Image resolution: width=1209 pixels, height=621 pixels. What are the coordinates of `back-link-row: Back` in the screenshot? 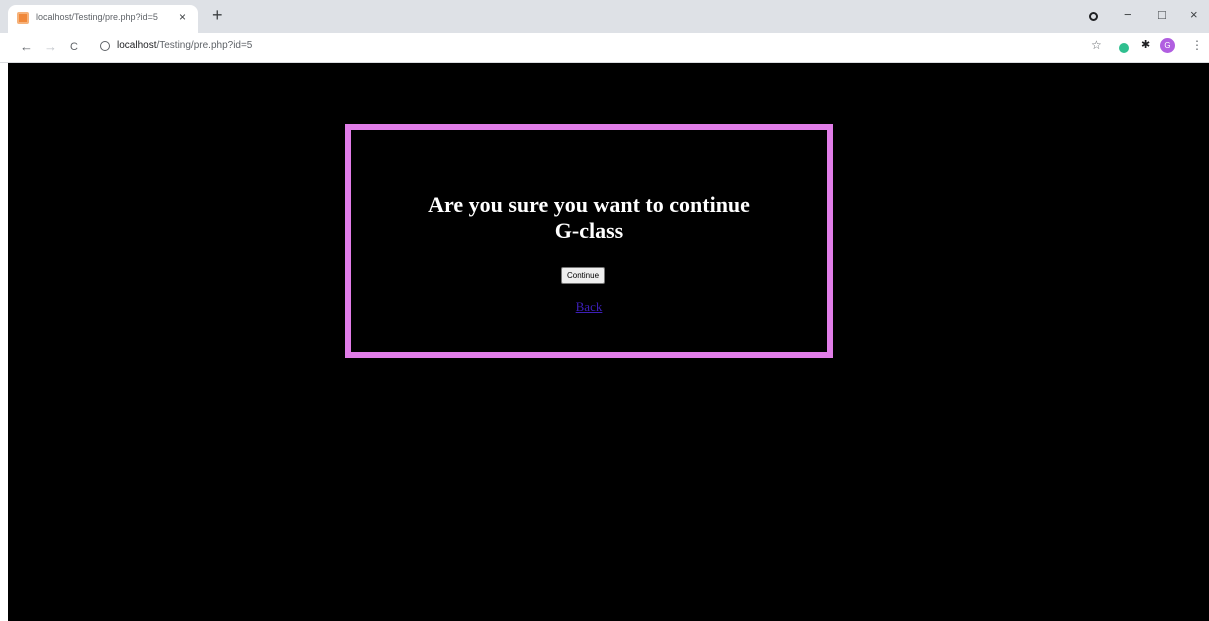 It's located at (589, 307).